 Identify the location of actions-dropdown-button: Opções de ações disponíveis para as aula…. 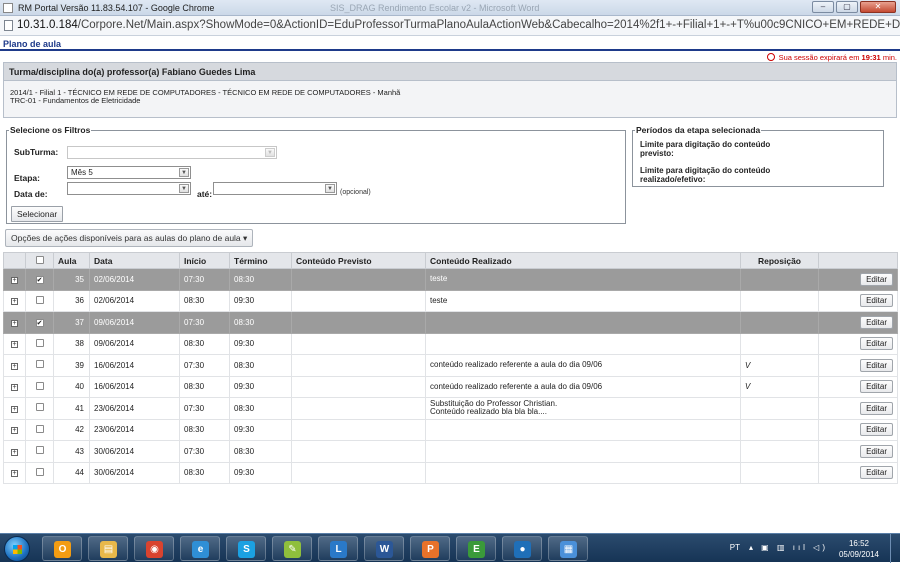
(129, 238).